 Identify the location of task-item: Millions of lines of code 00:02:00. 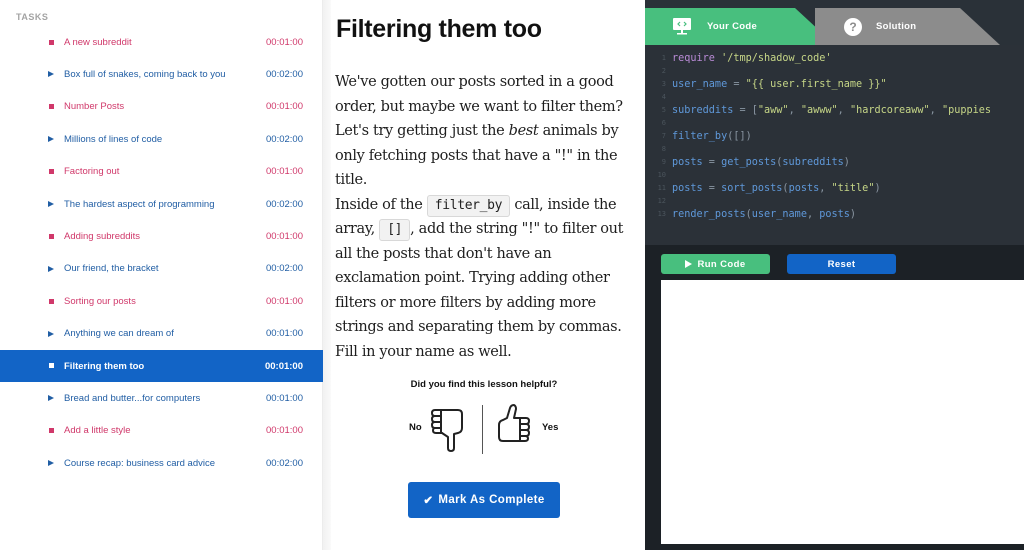
(161, 139).